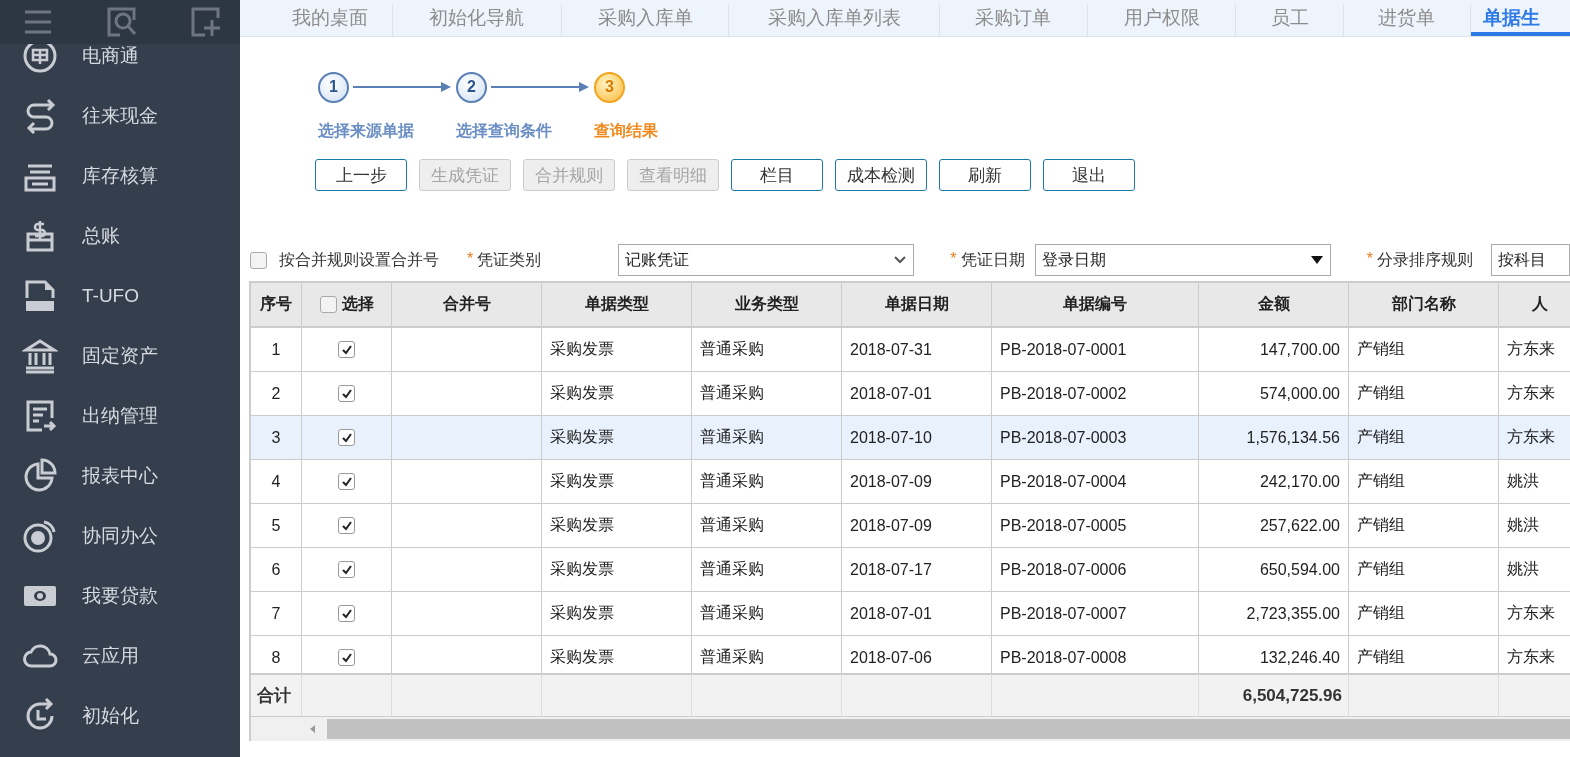  I want to click on column-header: 序号, so click(276, 305).